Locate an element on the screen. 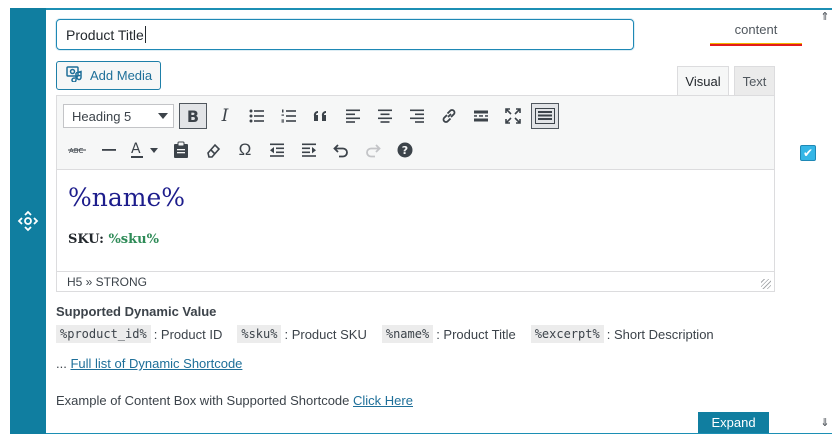  scroll-up-icon: ⇑ is located at coordinates (825, 16).